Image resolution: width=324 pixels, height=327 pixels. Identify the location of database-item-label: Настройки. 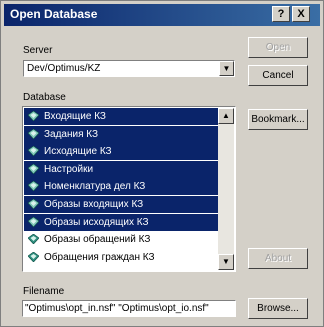
(69, 169).